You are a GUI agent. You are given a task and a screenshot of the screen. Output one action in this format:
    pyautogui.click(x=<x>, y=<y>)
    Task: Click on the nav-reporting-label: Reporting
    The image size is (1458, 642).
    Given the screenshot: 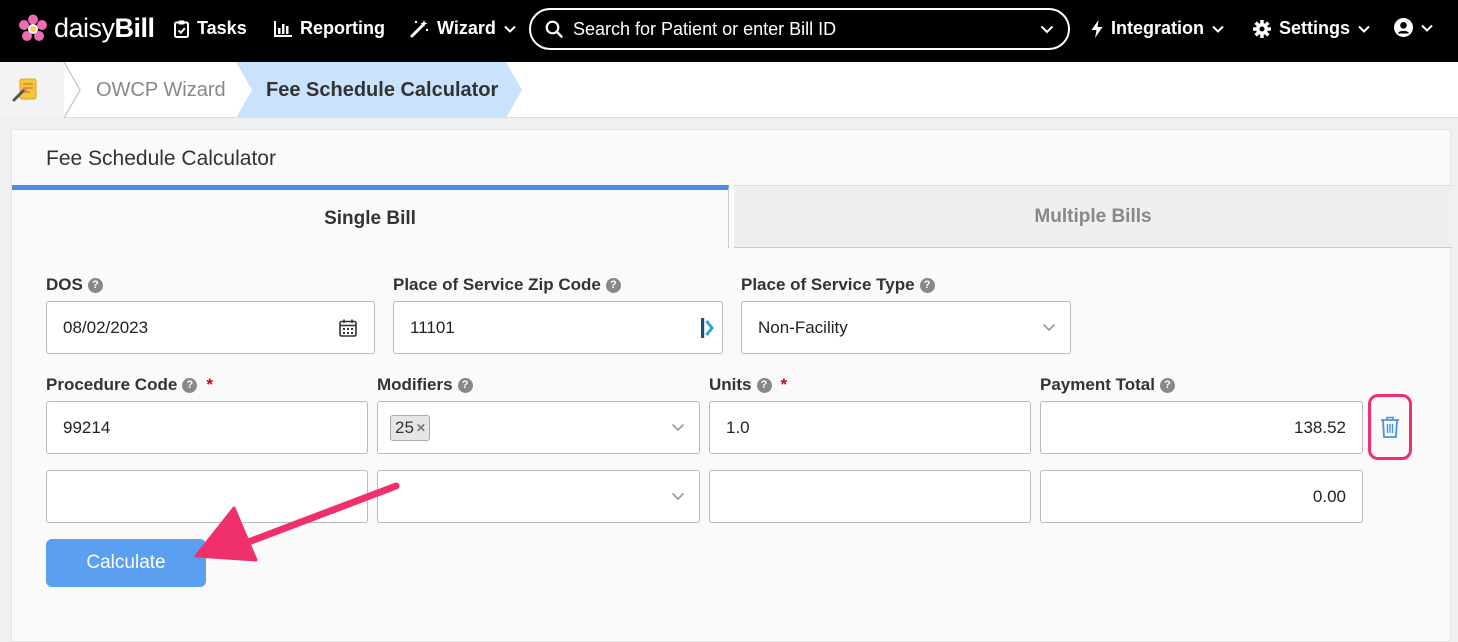 What is the action you would take?
    pyautogui.click(x=342, y=28)
    